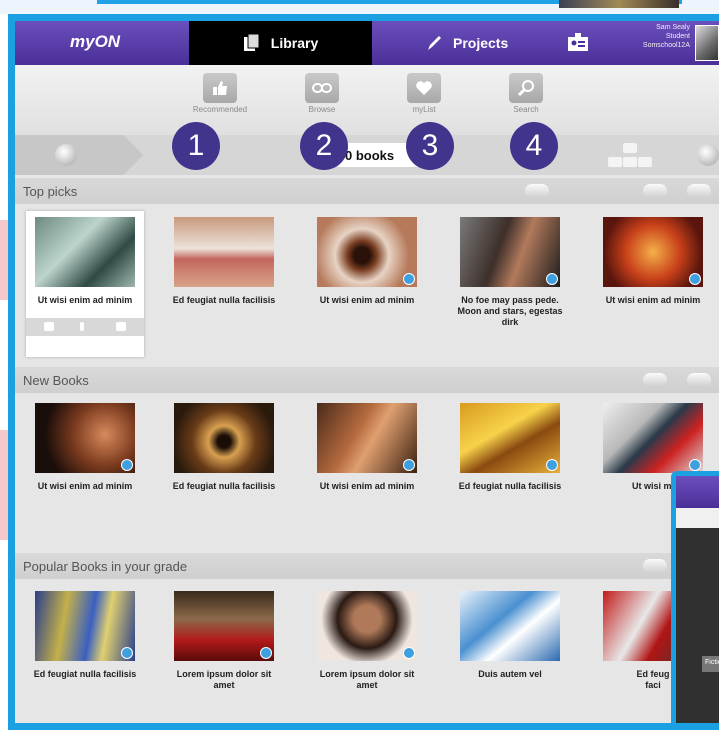 Image resolution: width=719 pixels, height=730 pixels. I want to click on browse-button: Browse, so click(322, 93).